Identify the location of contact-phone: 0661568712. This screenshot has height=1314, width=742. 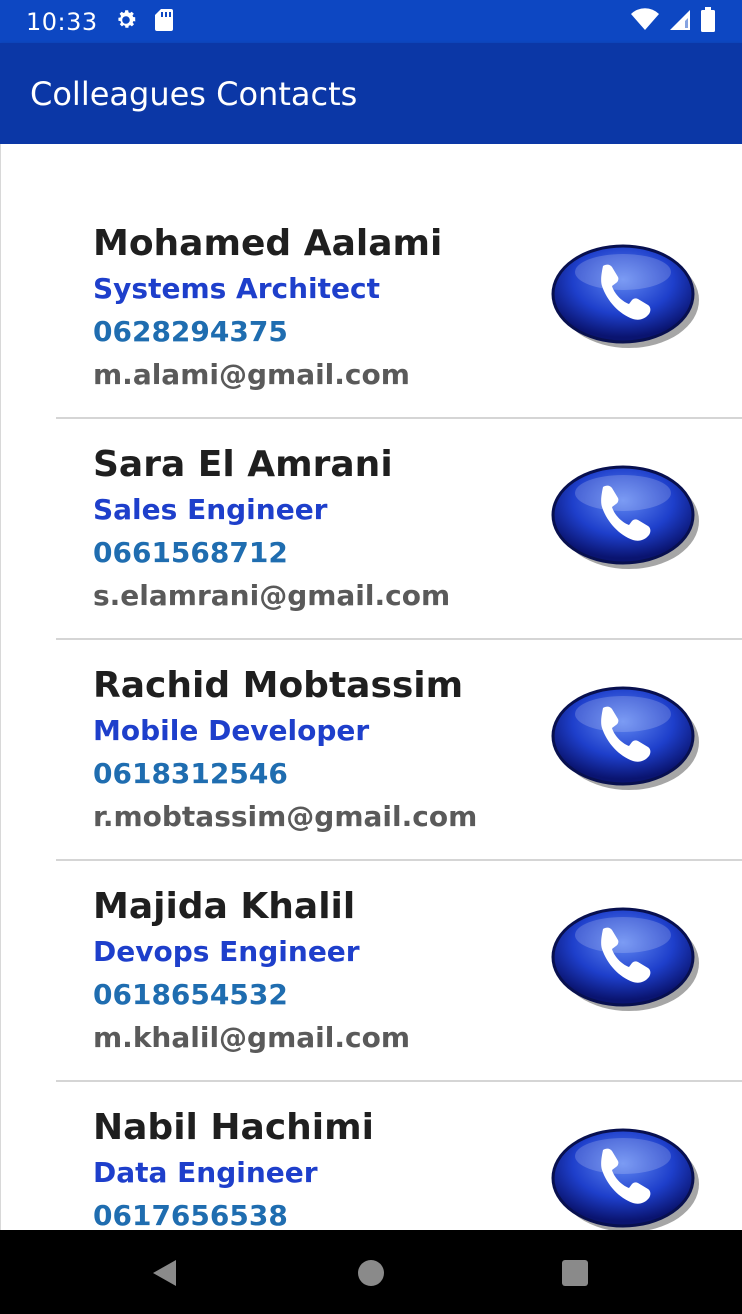
(190, 552).